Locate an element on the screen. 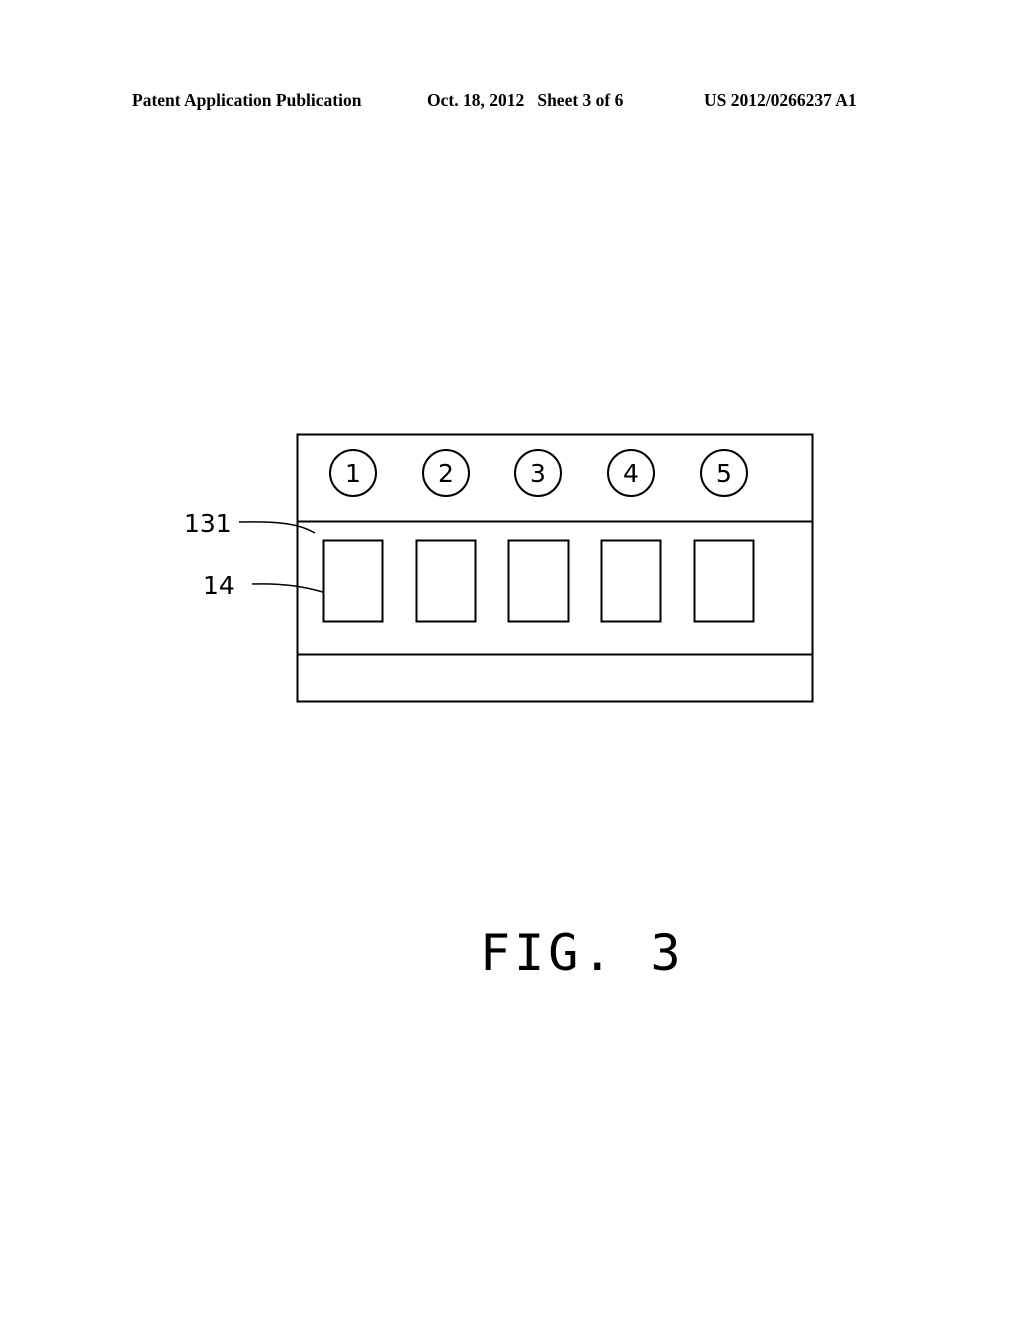 This screenshot has height=1320, width=1024. circle-label: 3 is located at coordinates (538, 473).